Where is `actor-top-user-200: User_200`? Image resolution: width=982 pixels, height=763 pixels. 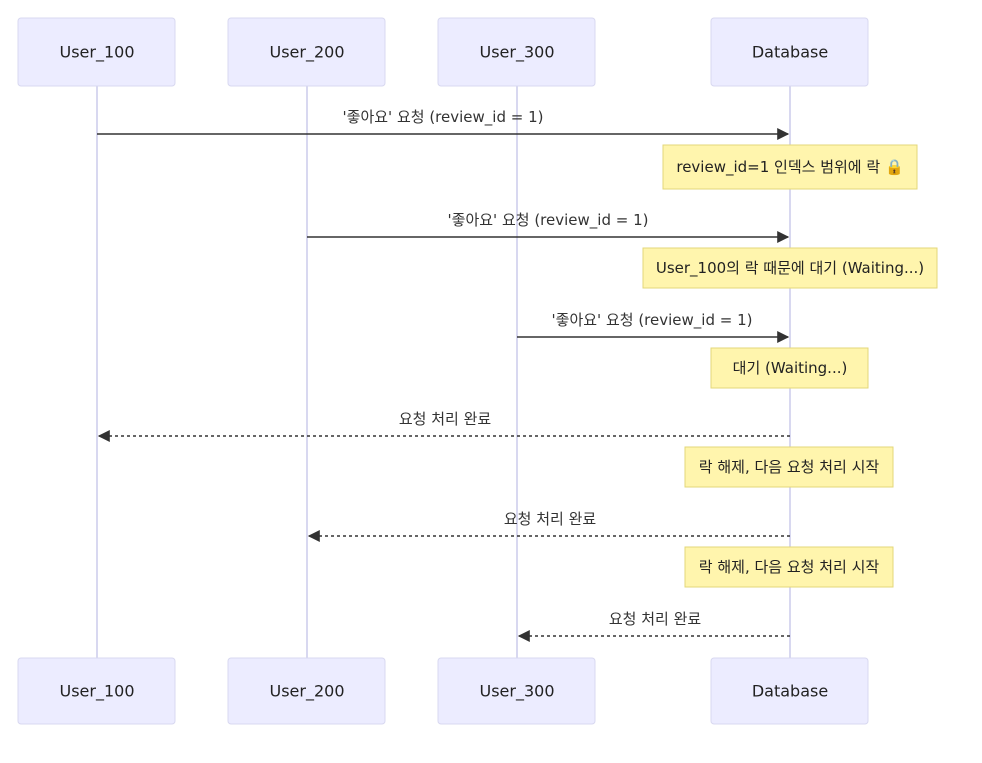
actor-top-user-200: User_200 is located at coordinates (306, 52).